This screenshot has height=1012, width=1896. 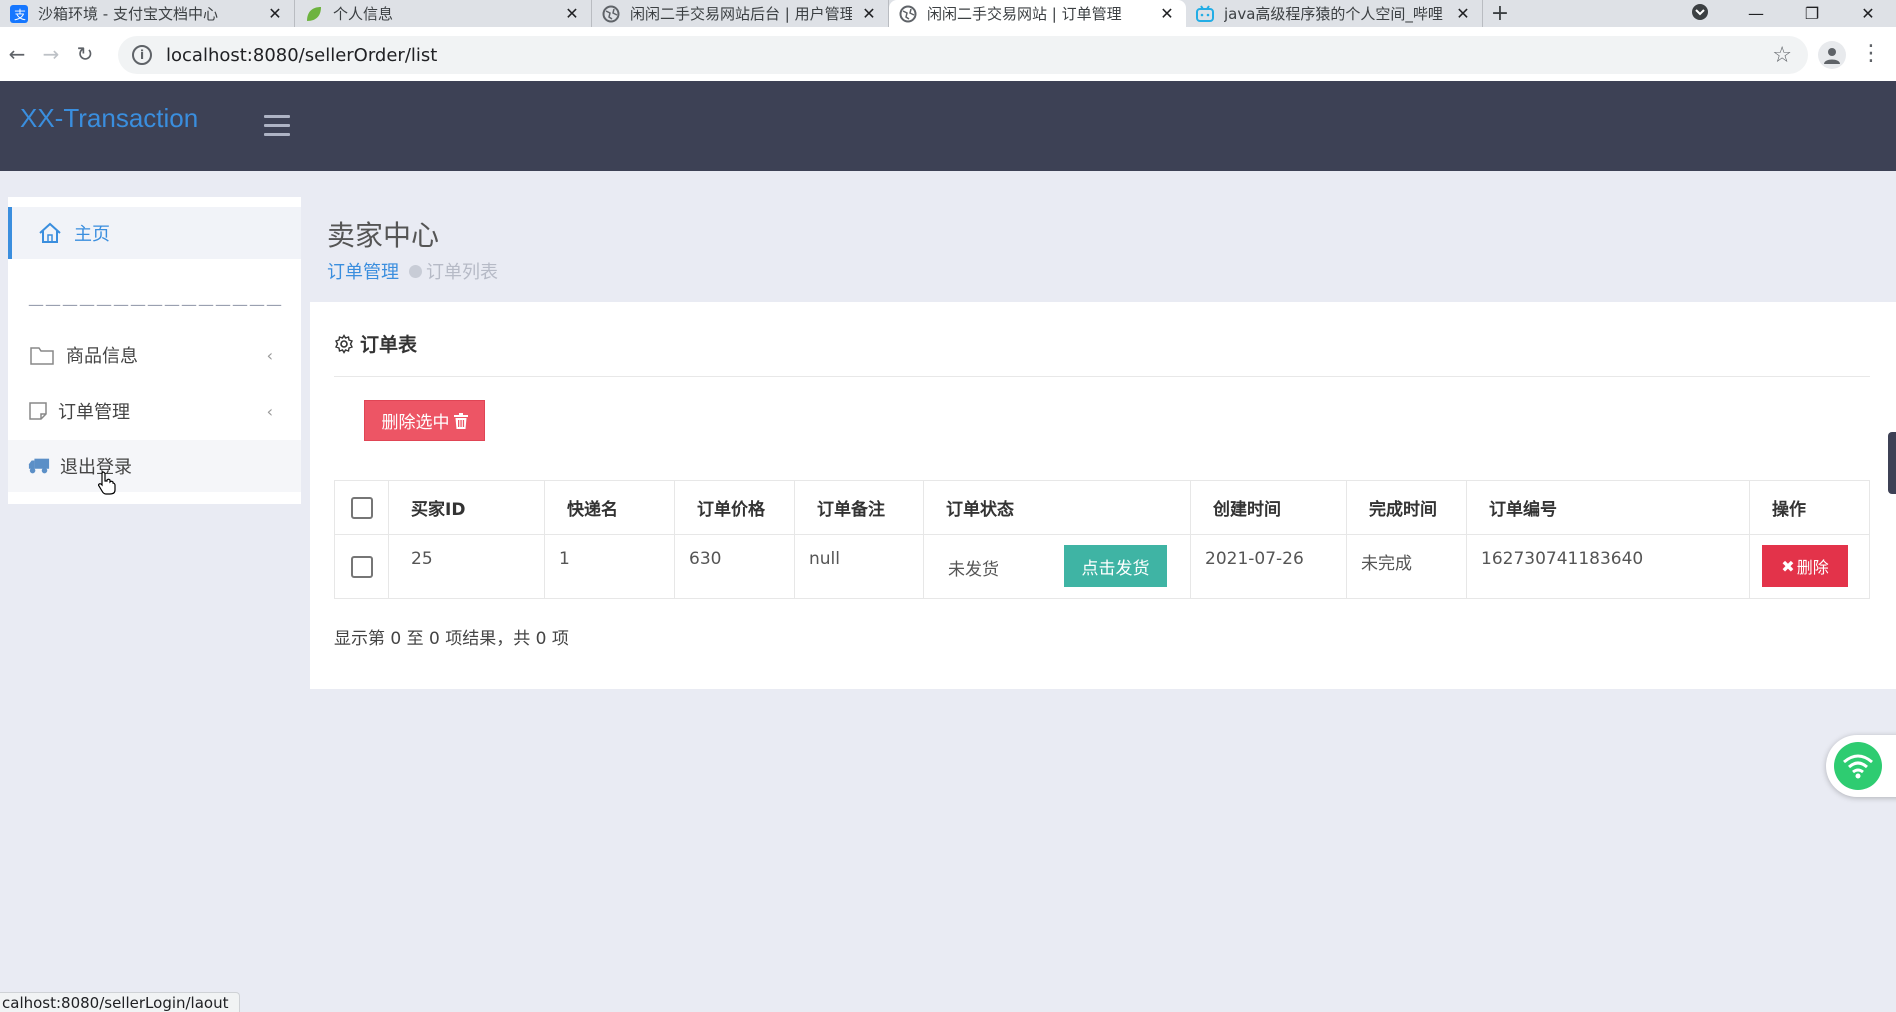 I want to click on breadcrumb-link: 订单管理, so click(x=363, y=271).